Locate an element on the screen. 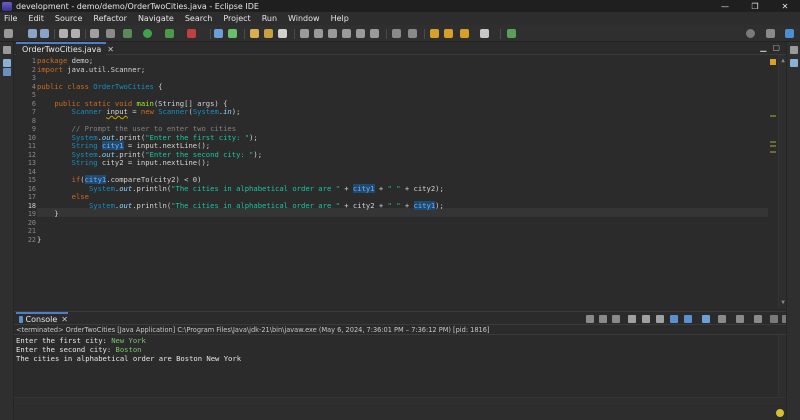  java-perspective-icon is located at coordinates (789, 33).